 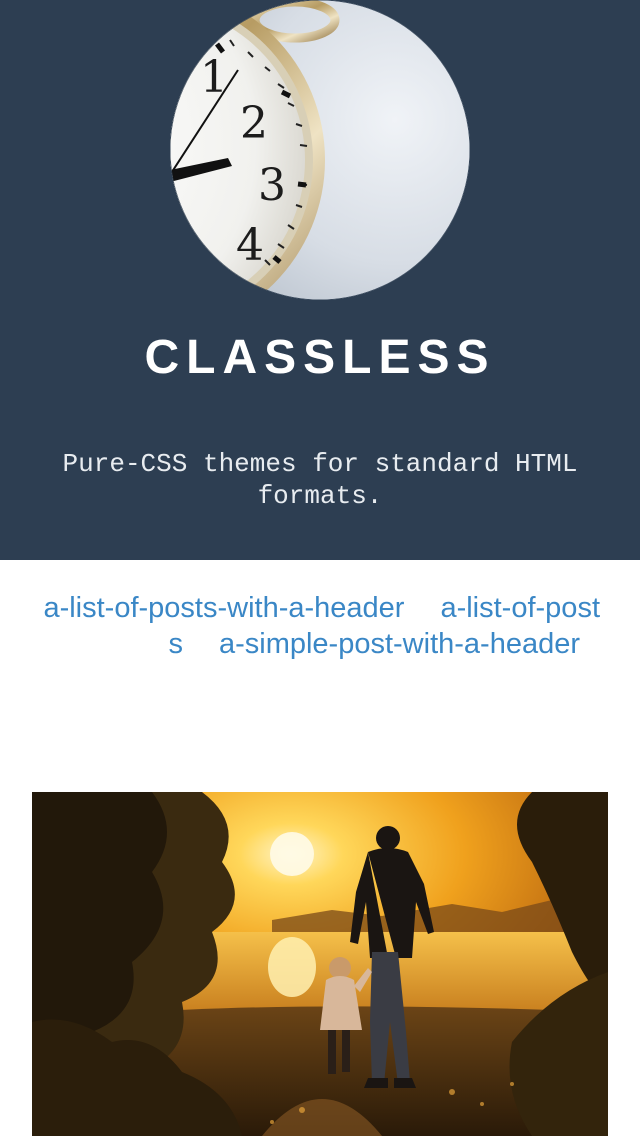 I want to click on svg-text: 2, so click(x=254, y=123).